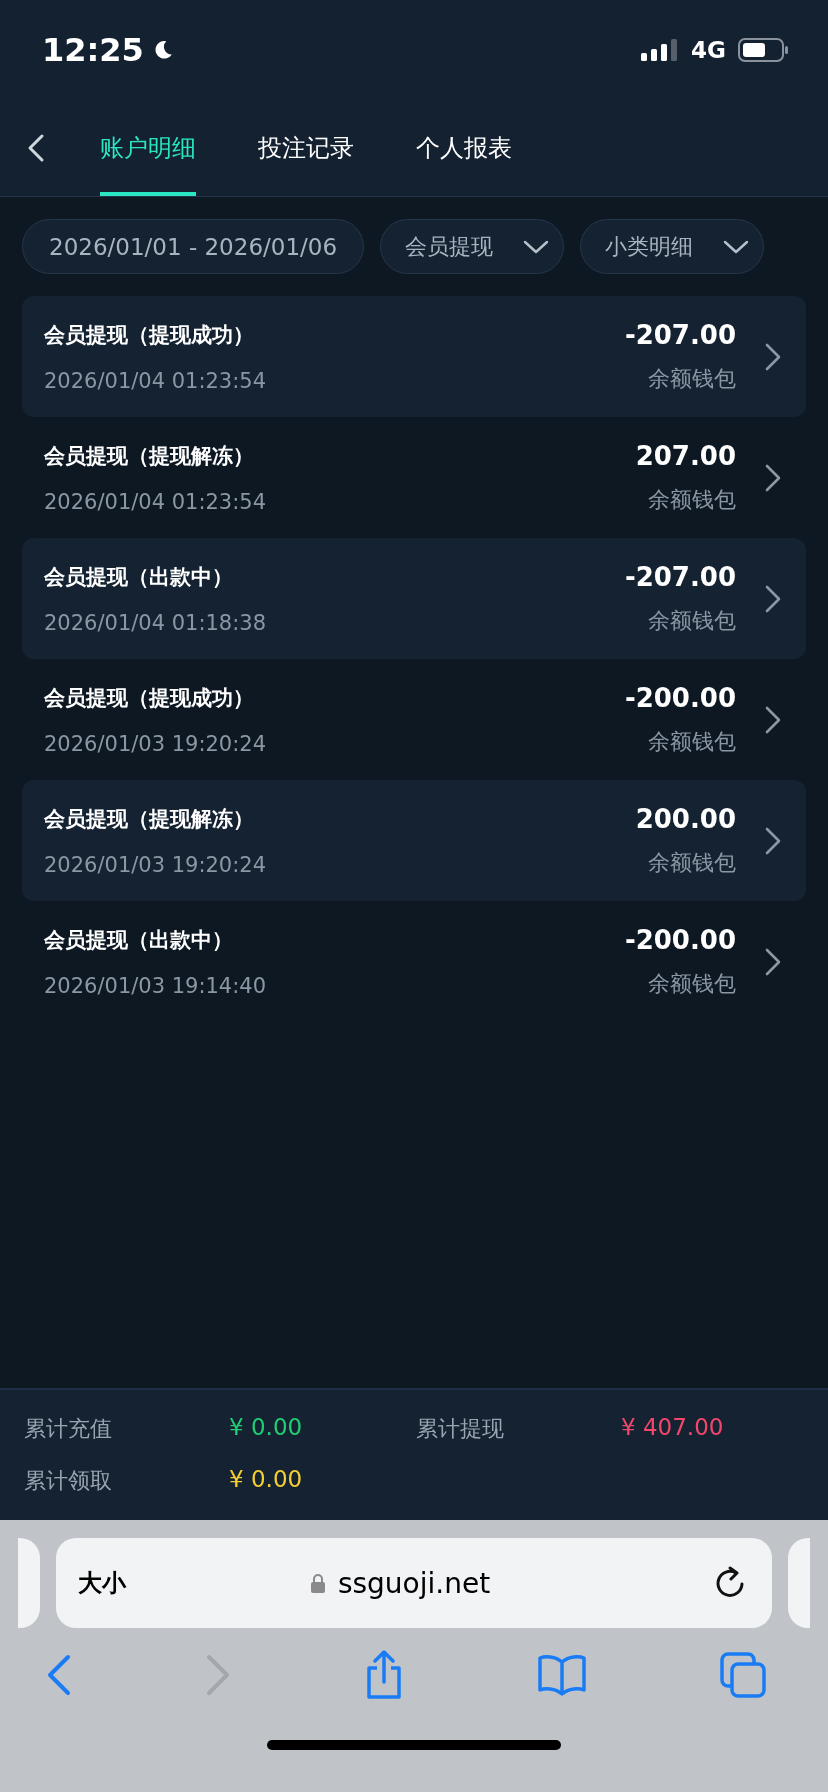 This screenshot has width=828, height=1792. What do you see at coordinates (306, 148) in the screenshot?
I see `tab: 投注记录` at bounding box center [306, 148].